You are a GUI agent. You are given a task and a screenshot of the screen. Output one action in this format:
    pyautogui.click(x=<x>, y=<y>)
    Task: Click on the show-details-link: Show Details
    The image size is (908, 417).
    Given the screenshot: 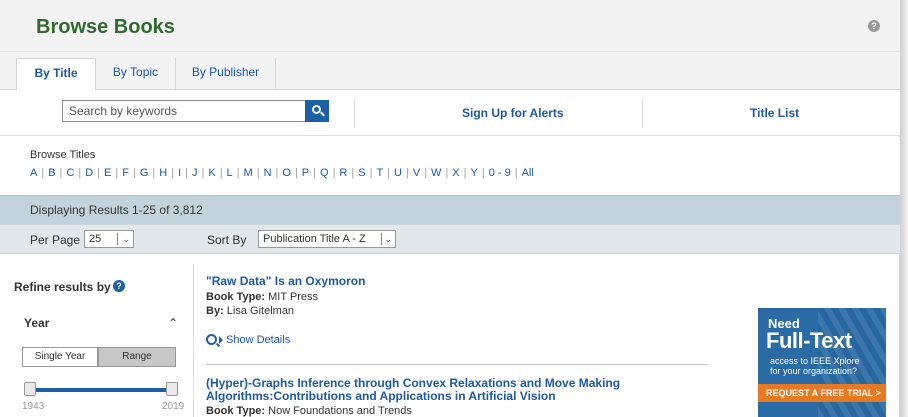 What is the action you would take?
    pyautogui.click(x=248, y=340)
    